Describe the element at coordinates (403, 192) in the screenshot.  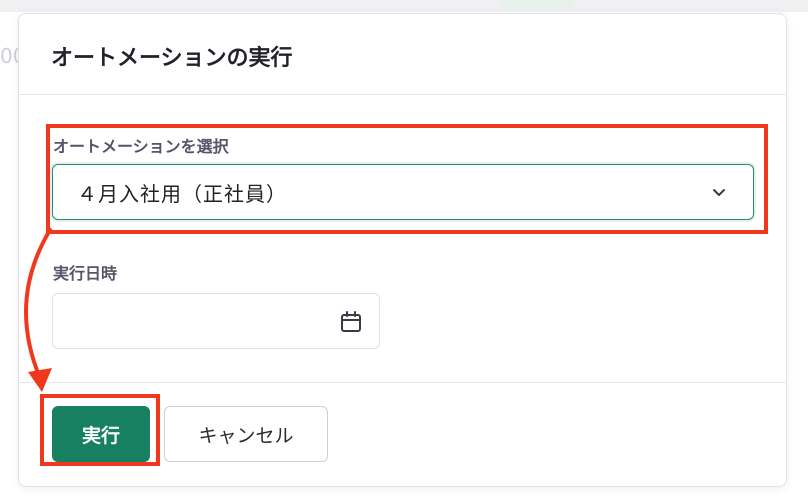
I see `automation-select: ４月入社用（正社員）` at that location.